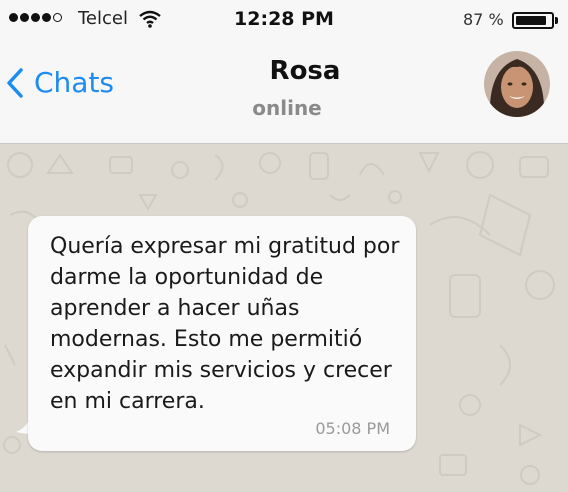 The height and width of the screenshot is (492, 568). What do you see at coordinates (287, 108) in the screenshot?
I see `contact-status: online` at bounding box center [287, 108].